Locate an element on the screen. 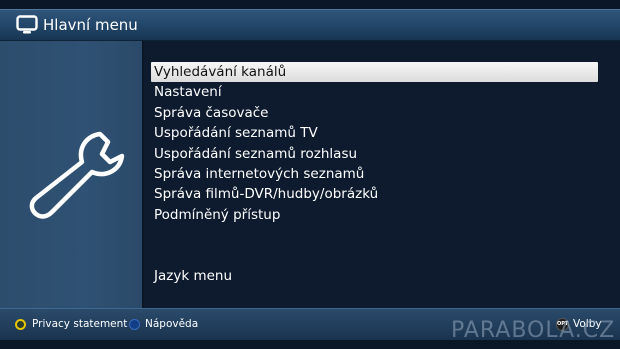 This screenshot has height=349, width=620. wrench-icon is located at coordinates (77, 175).